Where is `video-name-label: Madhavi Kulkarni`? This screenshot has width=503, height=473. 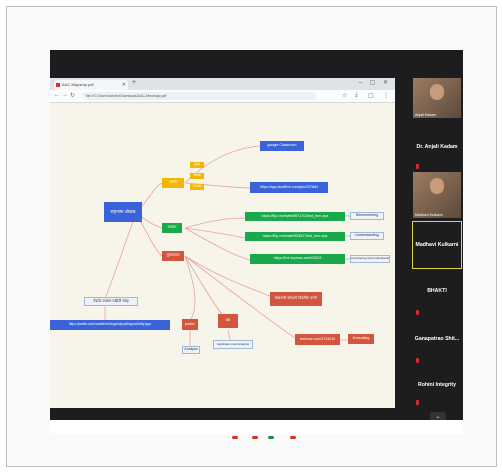 video-name-label: Madhavi Kulkarni is located at coordinates (429, 215).